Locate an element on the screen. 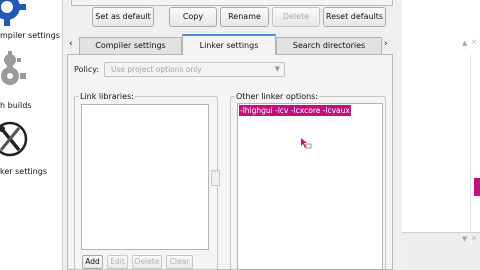 This screenshot has height=270, width=480. copy-button: Copy is located at coordinates (193, 17).